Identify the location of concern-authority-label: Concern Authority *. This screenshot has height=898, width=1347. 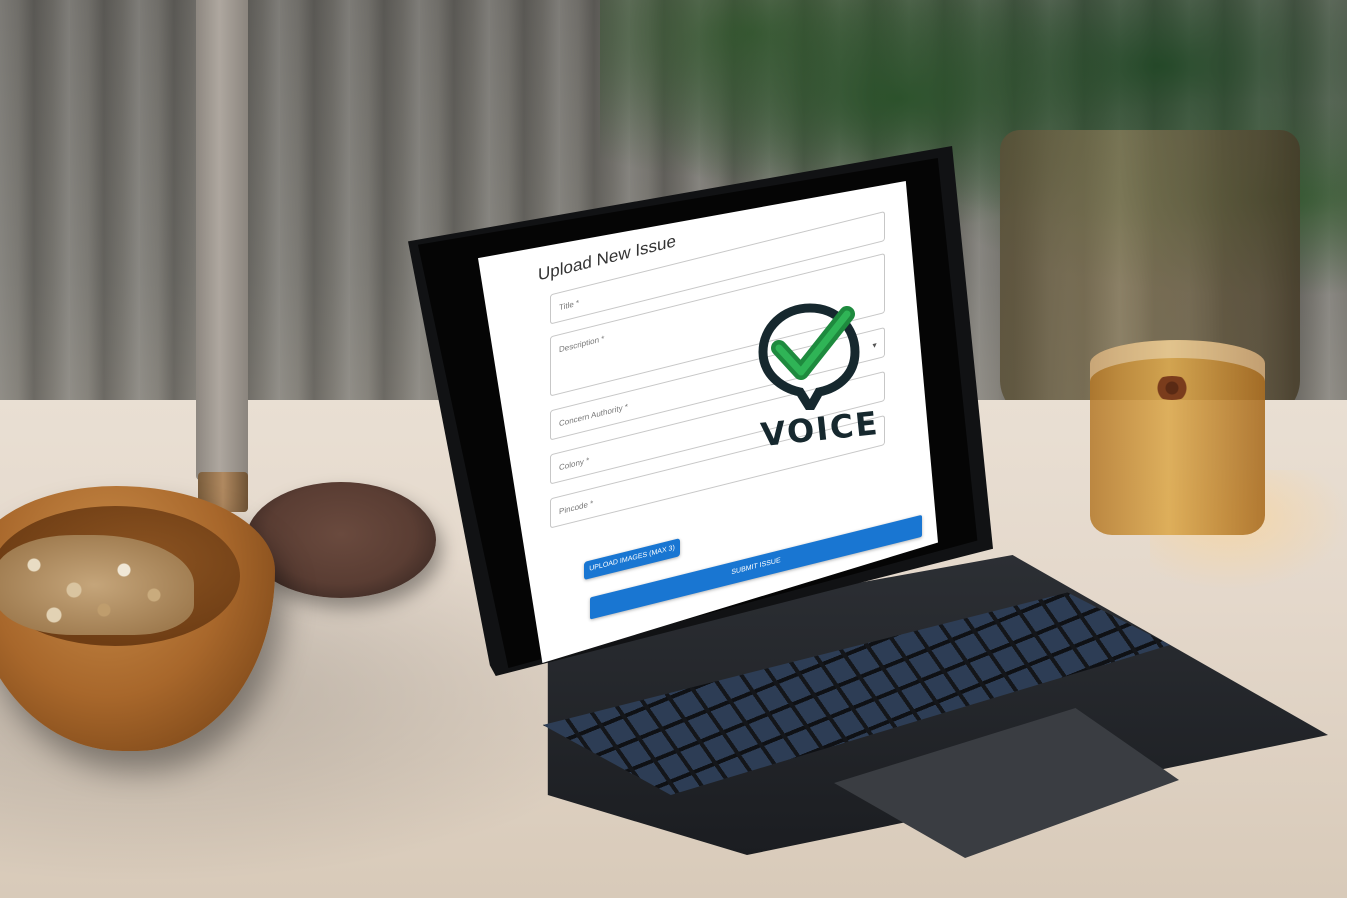
(593, 415).